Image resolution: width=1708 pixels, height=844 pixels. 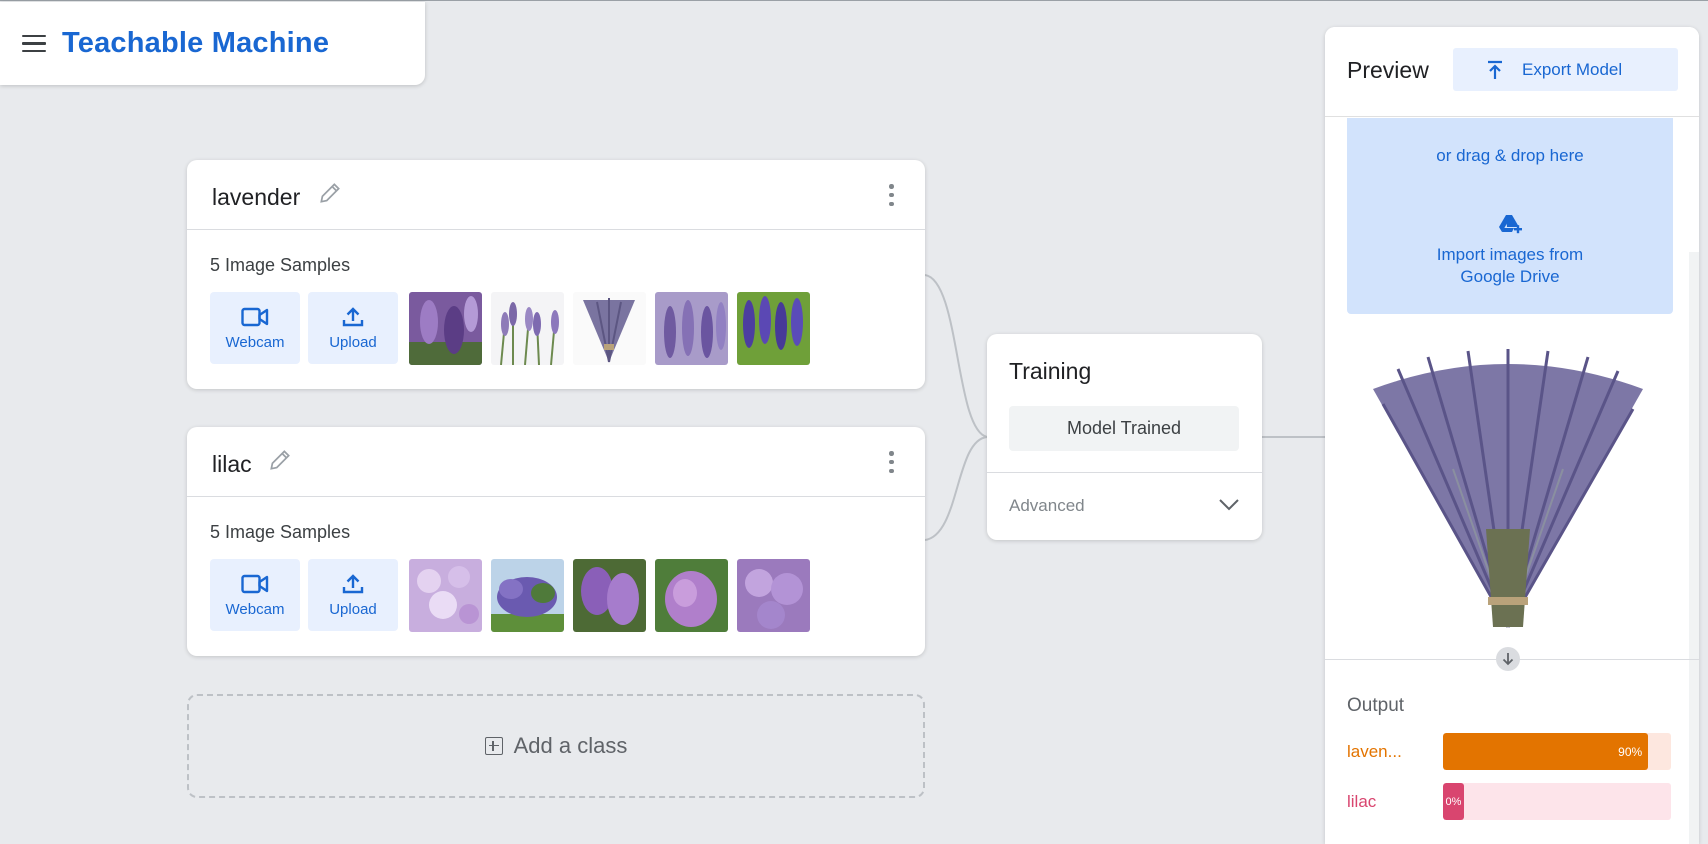 I want to click on top-border, so click(x=854, y=0).